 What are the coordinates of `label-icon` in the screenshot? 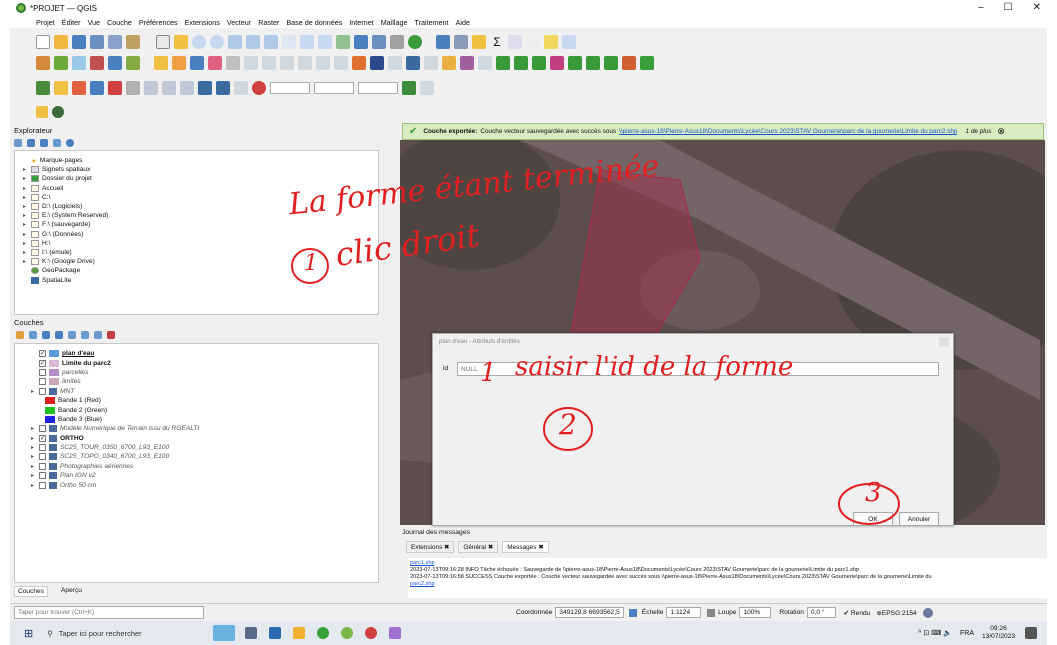 It's located at (359, 63).